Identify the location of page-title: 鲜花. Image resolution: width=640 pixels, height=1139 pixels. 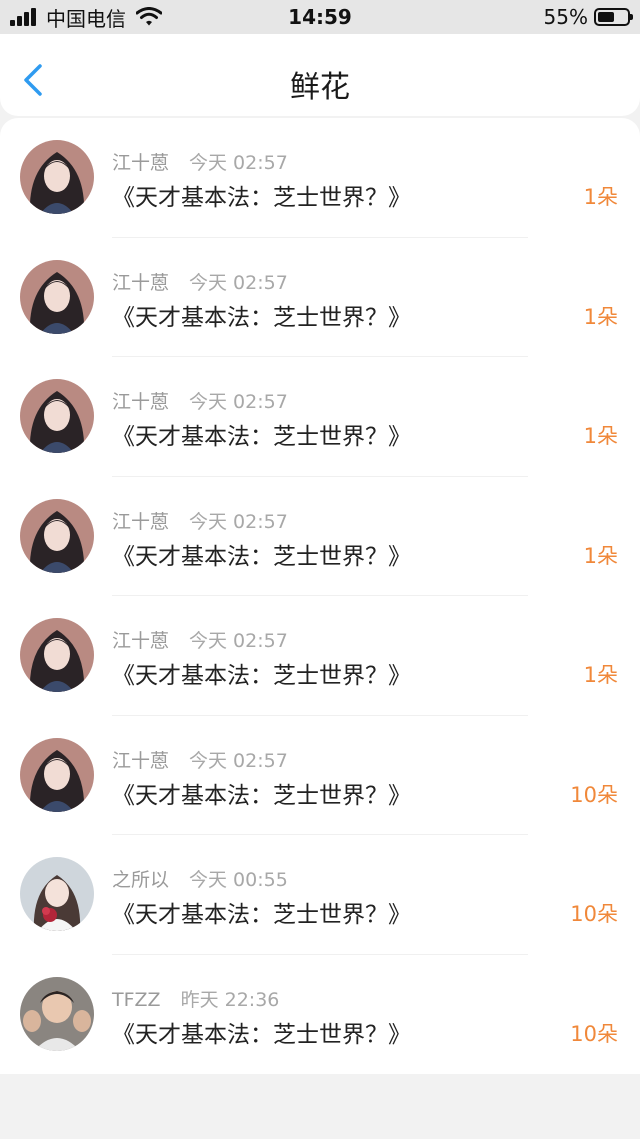
(320, 87).